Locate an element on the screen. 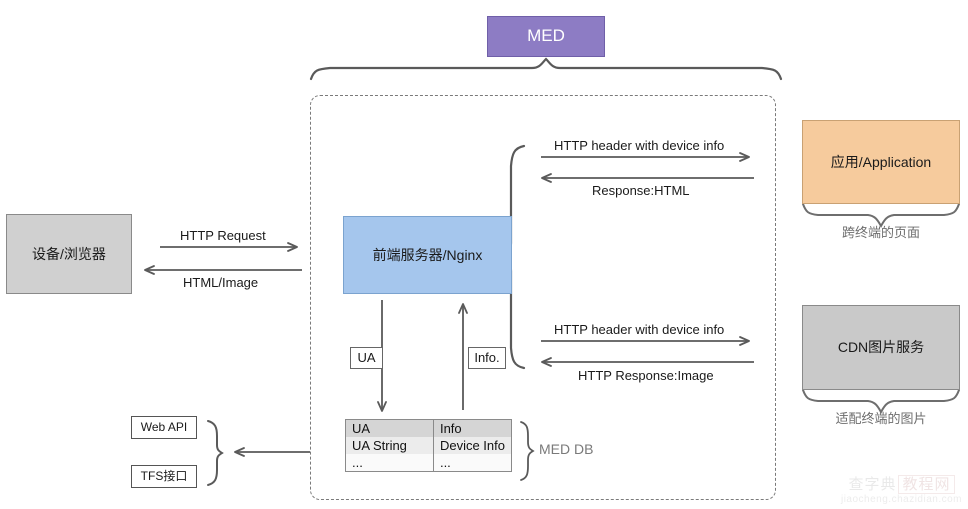  label-html-image: HTML/Image is located at coordinates (221, 282).